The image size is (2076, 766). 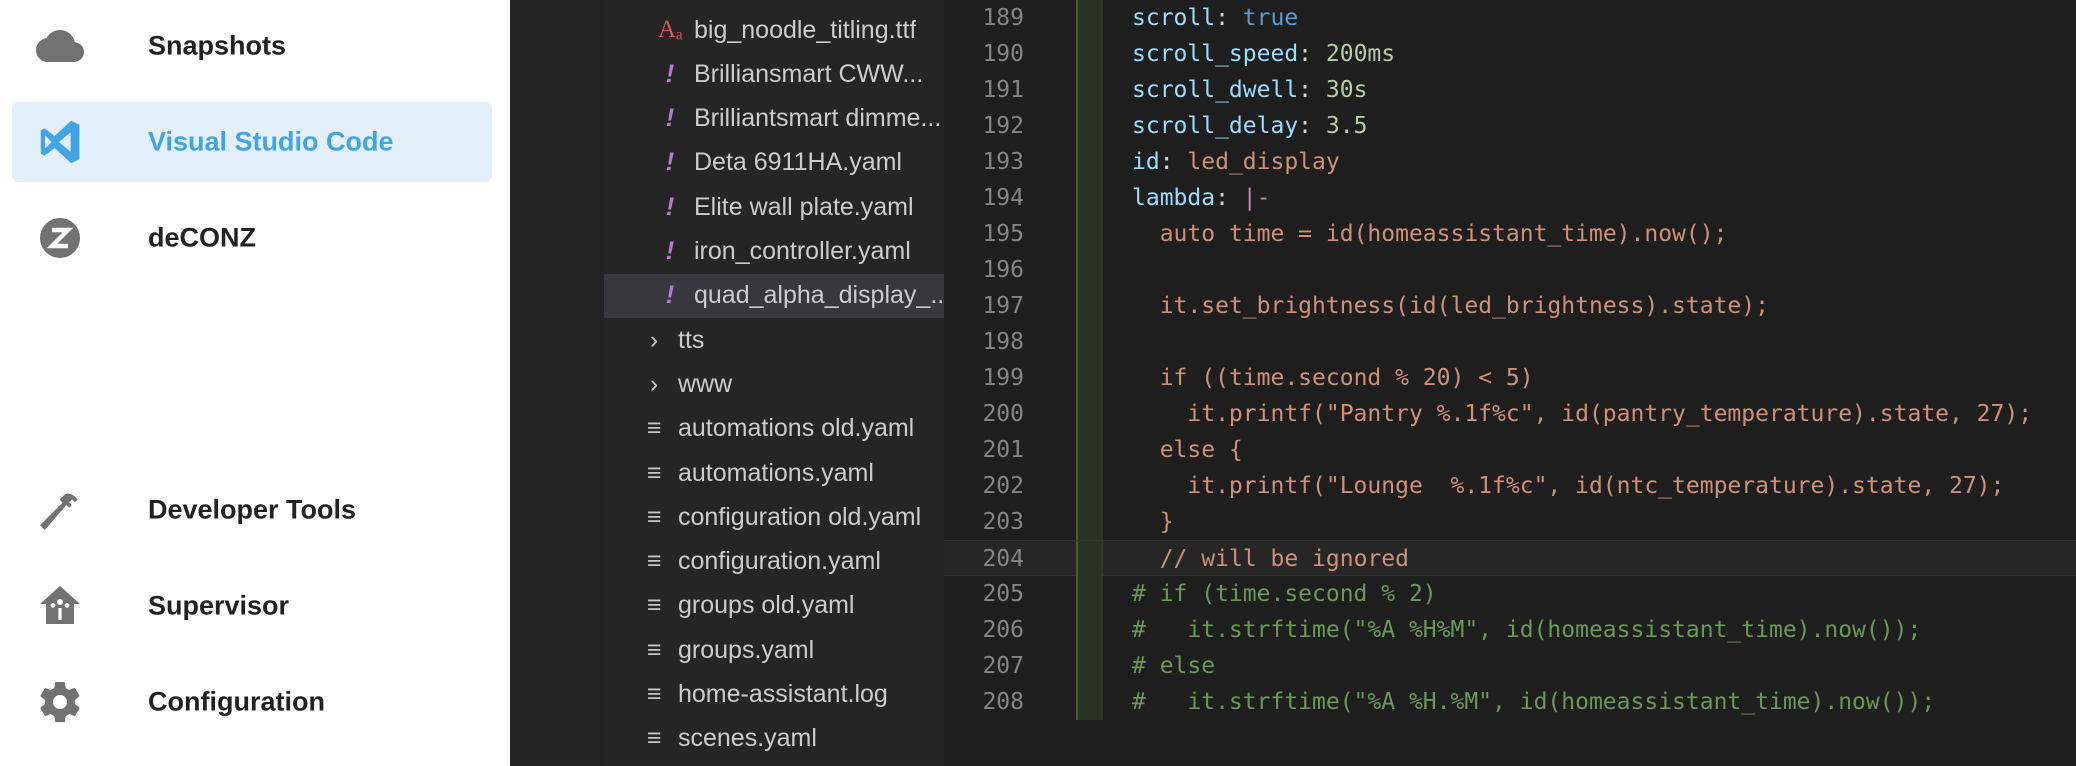 What do you see at coordinates (774, 429) in the screenshot?
I see `explorer-file: ≡ automations old.yaml` at bounding box center [774, 429].